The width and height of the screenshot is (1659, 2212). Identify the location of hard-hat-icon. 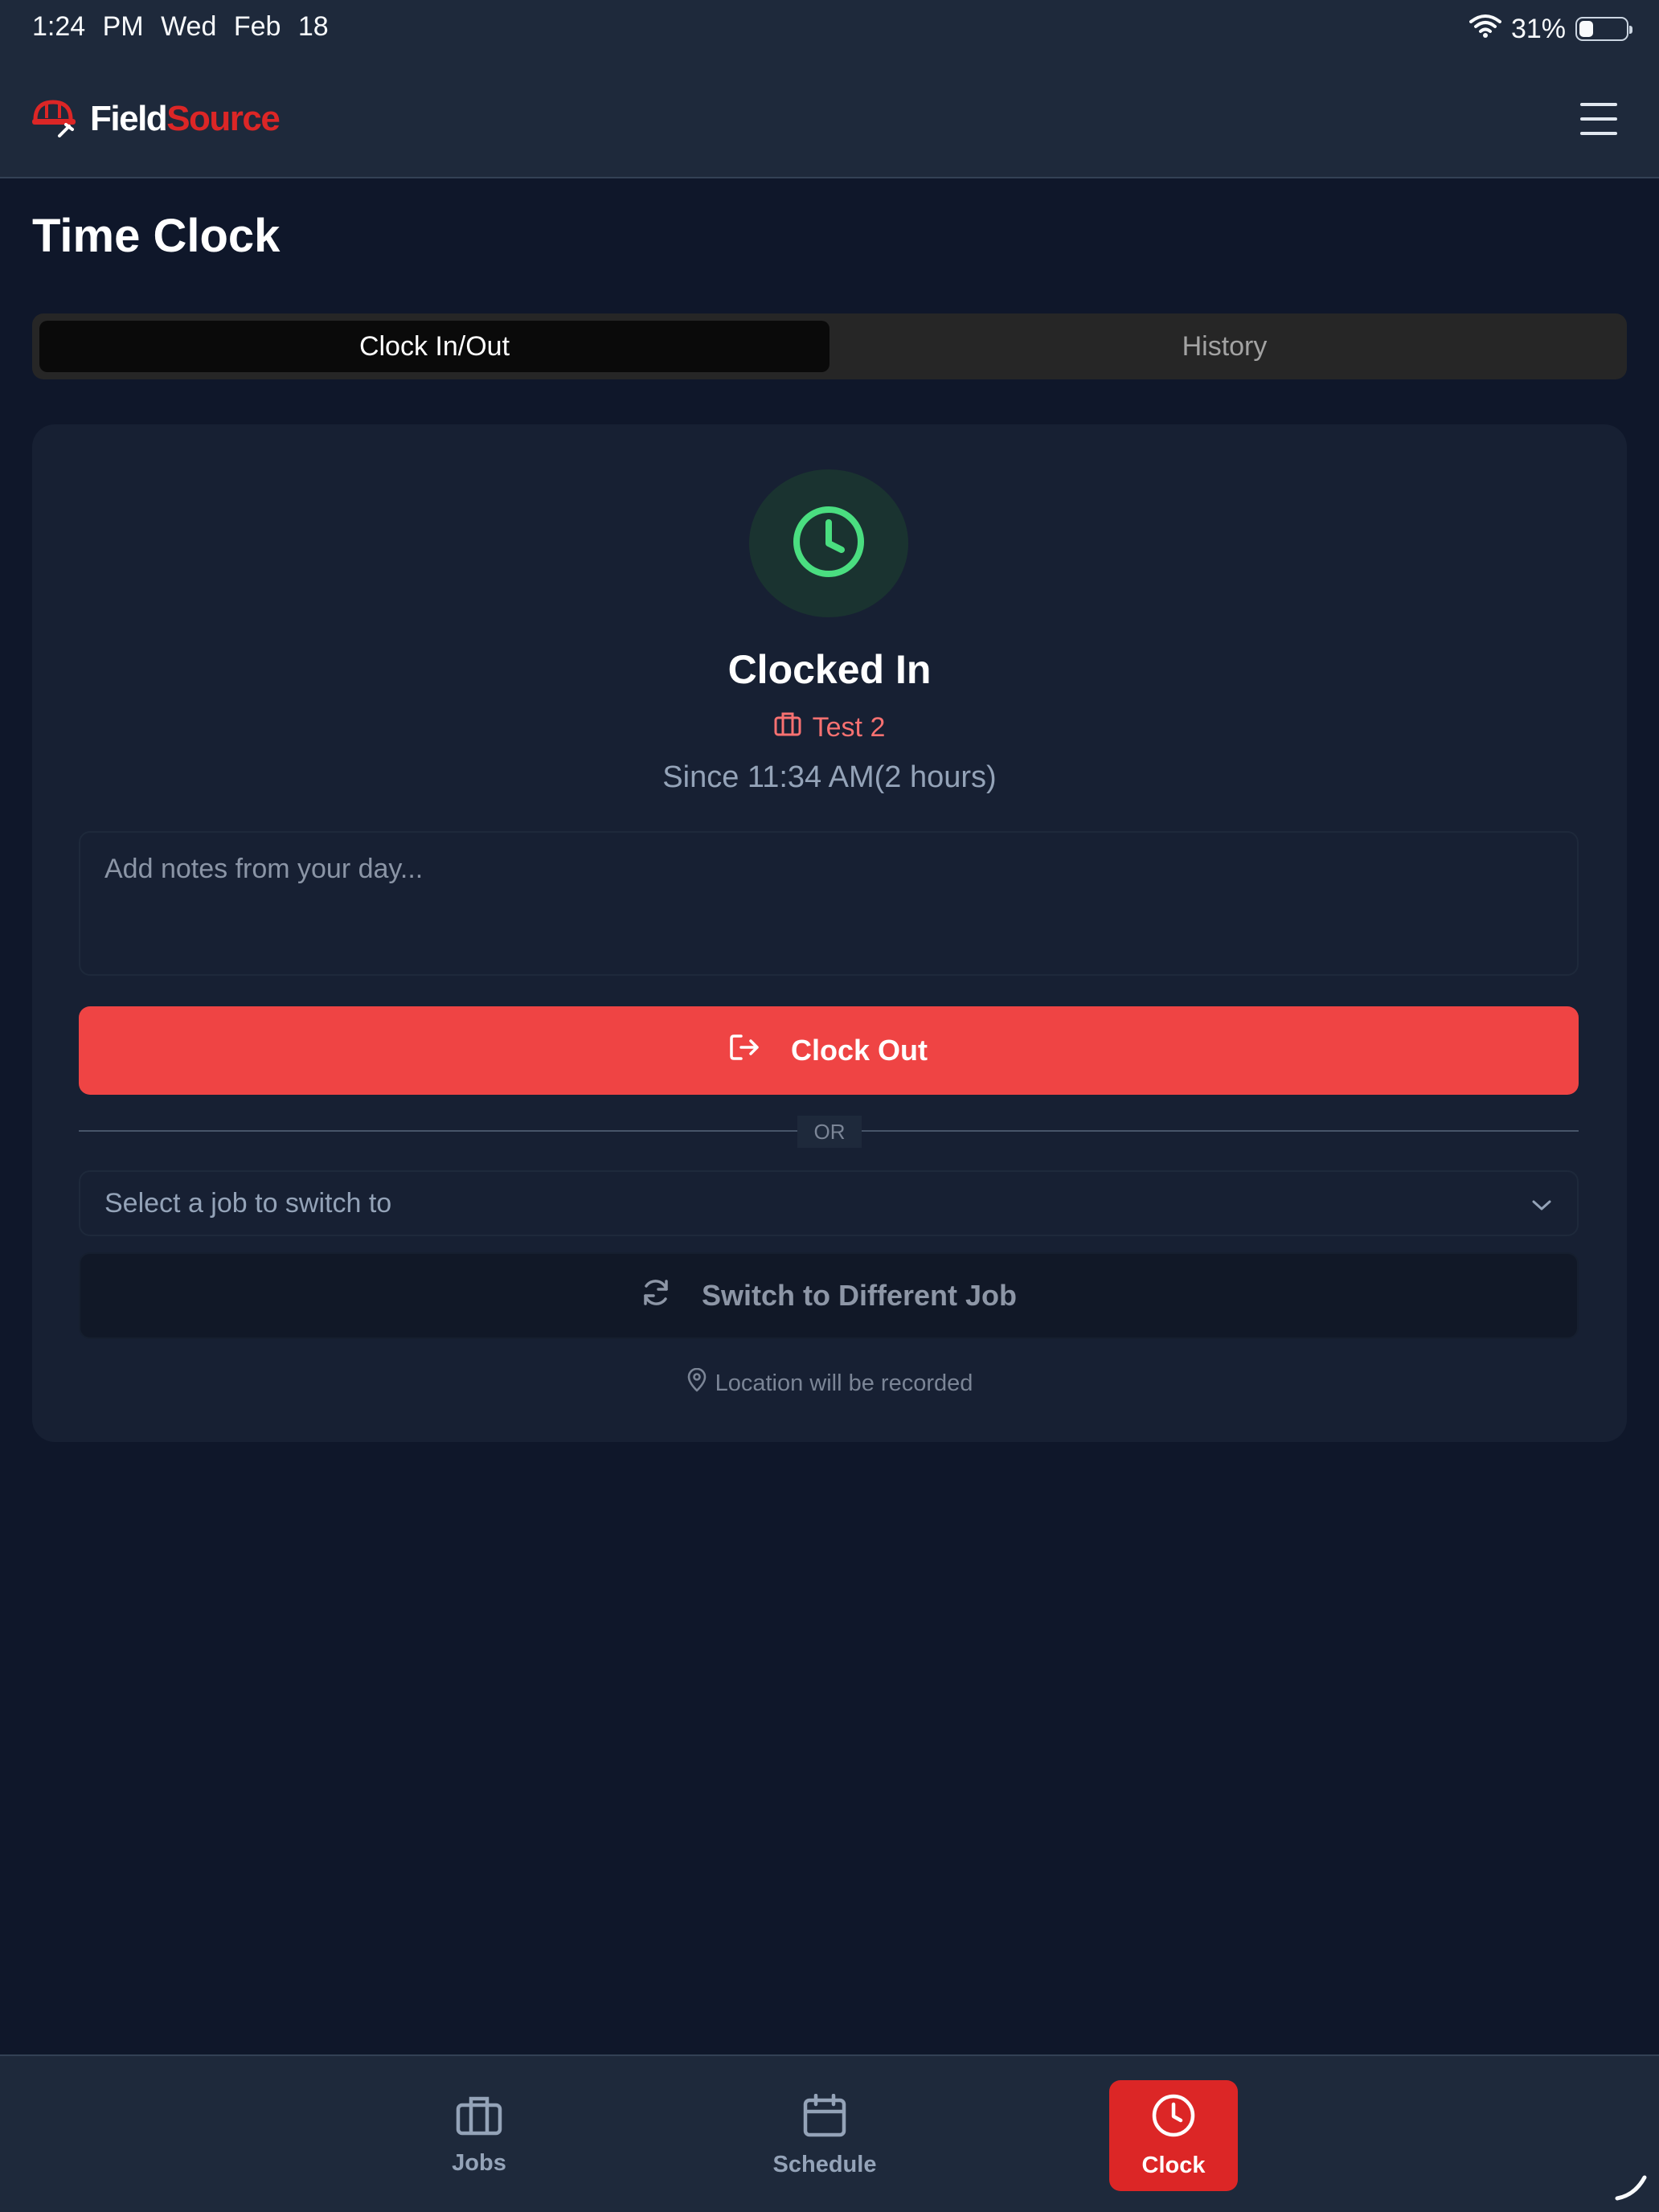
(55, 119).